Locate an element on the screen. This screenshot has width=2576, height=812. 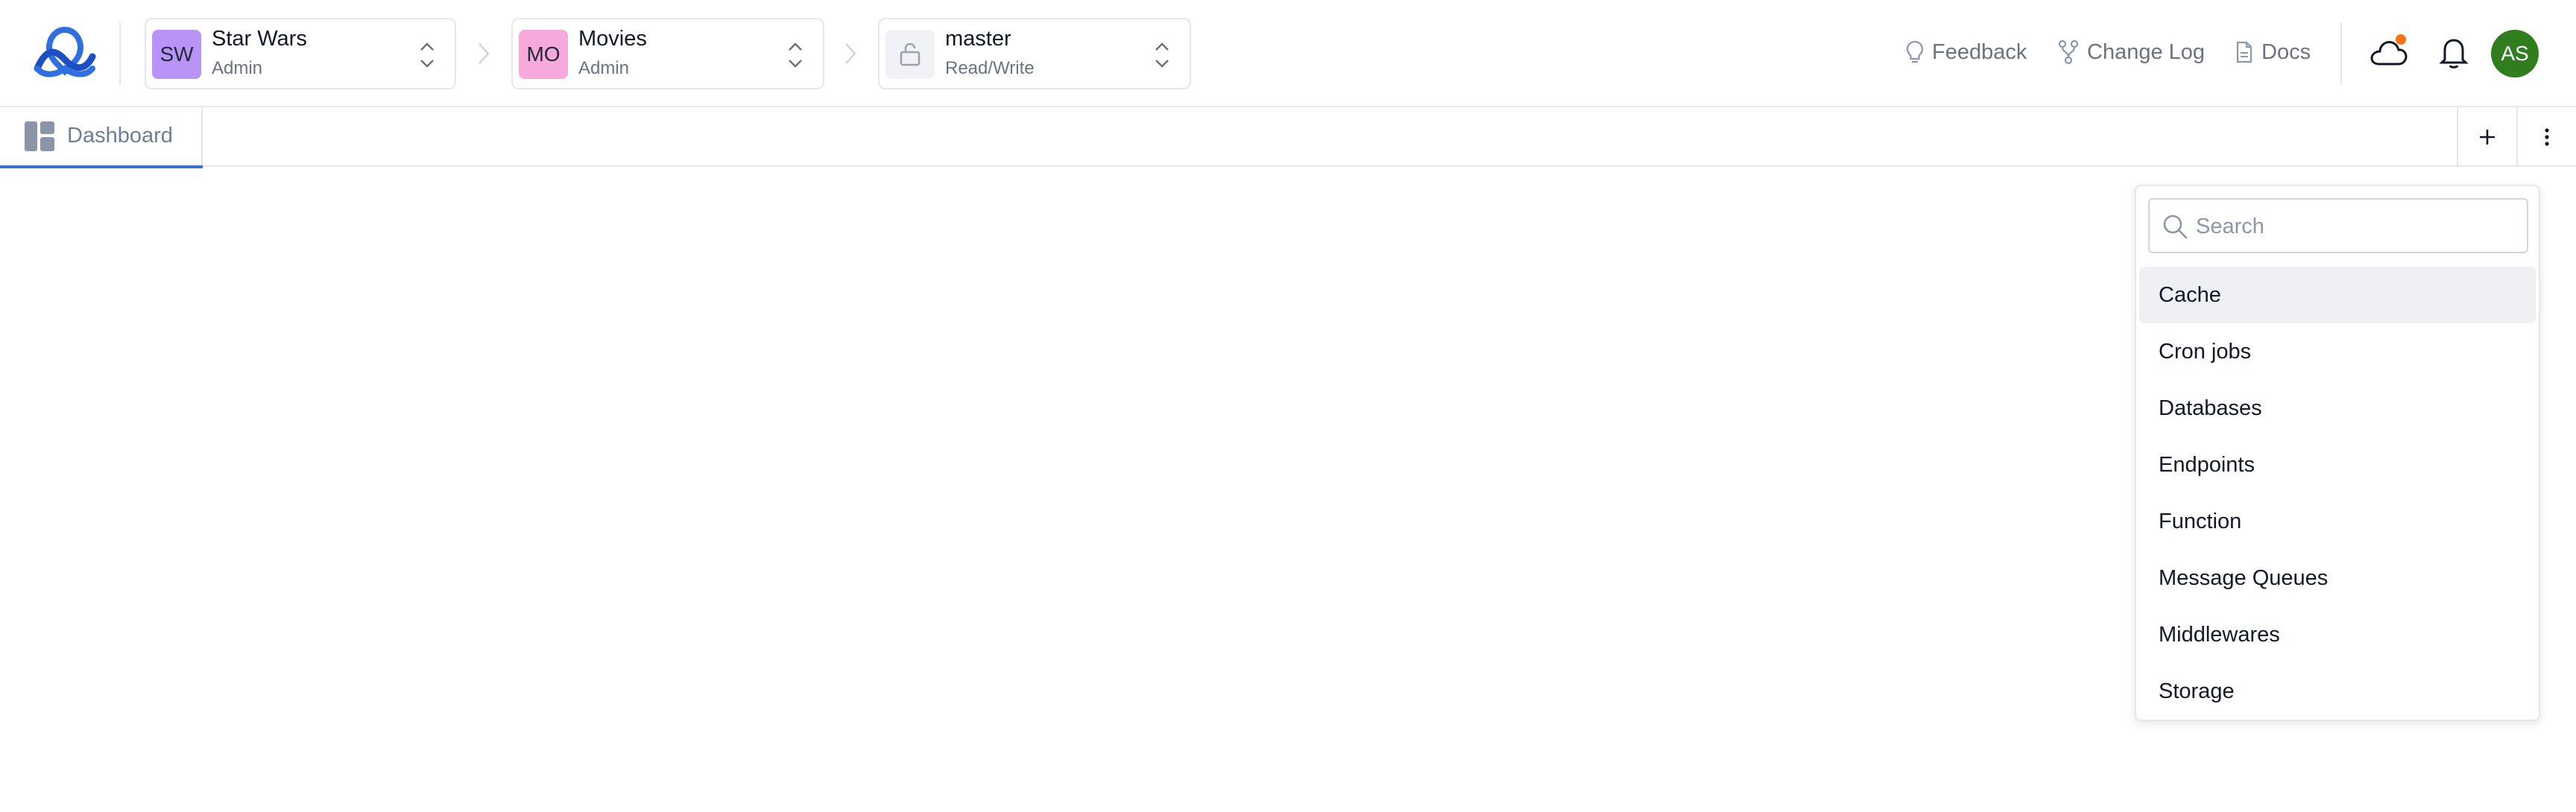
vertical-ellipsis-icon is located at coordinates (2547, 137).